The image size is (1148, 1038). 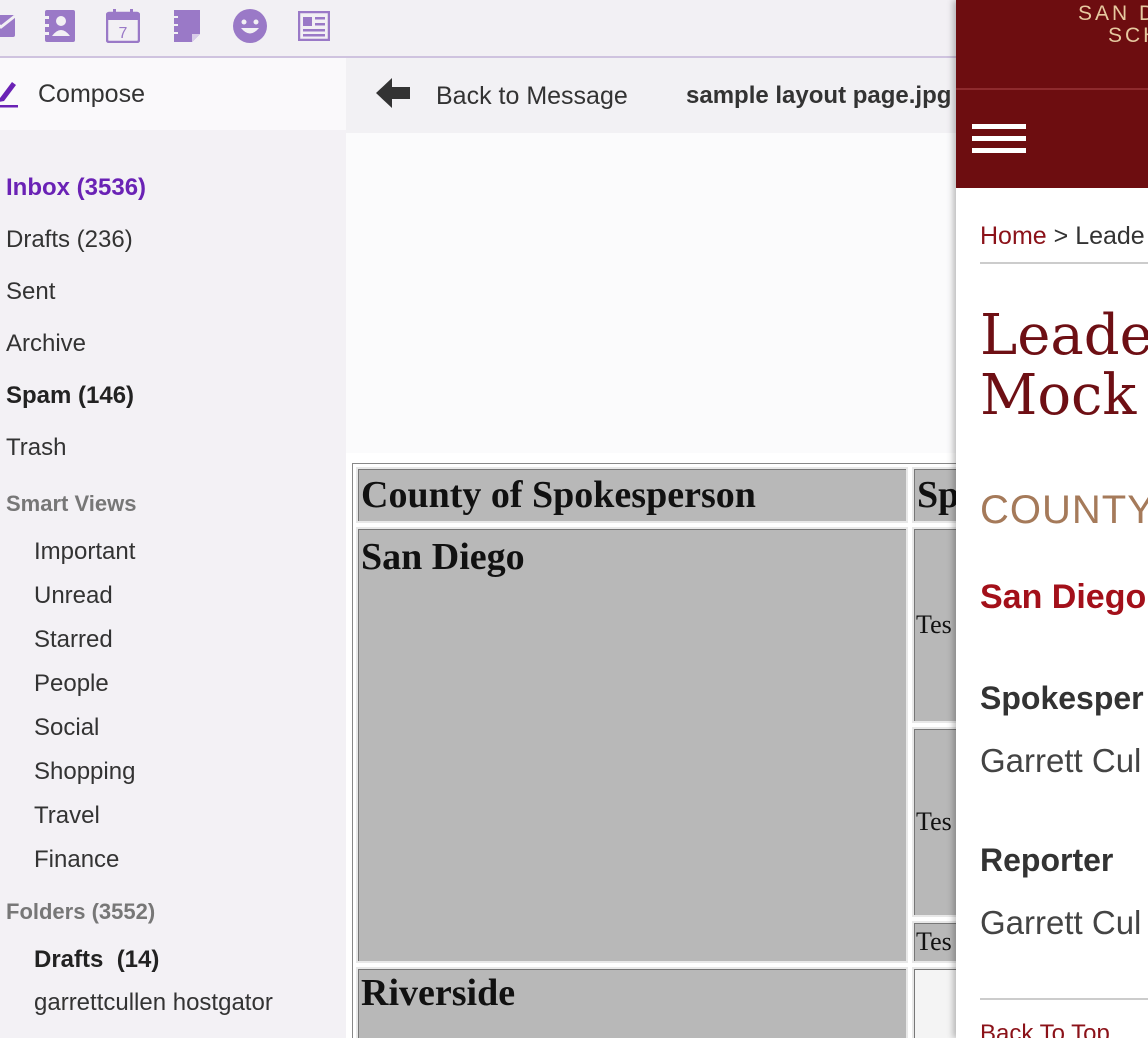 What do you see at coordinates (73, 640) in the screenshot?
I see `smart-view-starred: Starred` at bounding box center [73, 640].